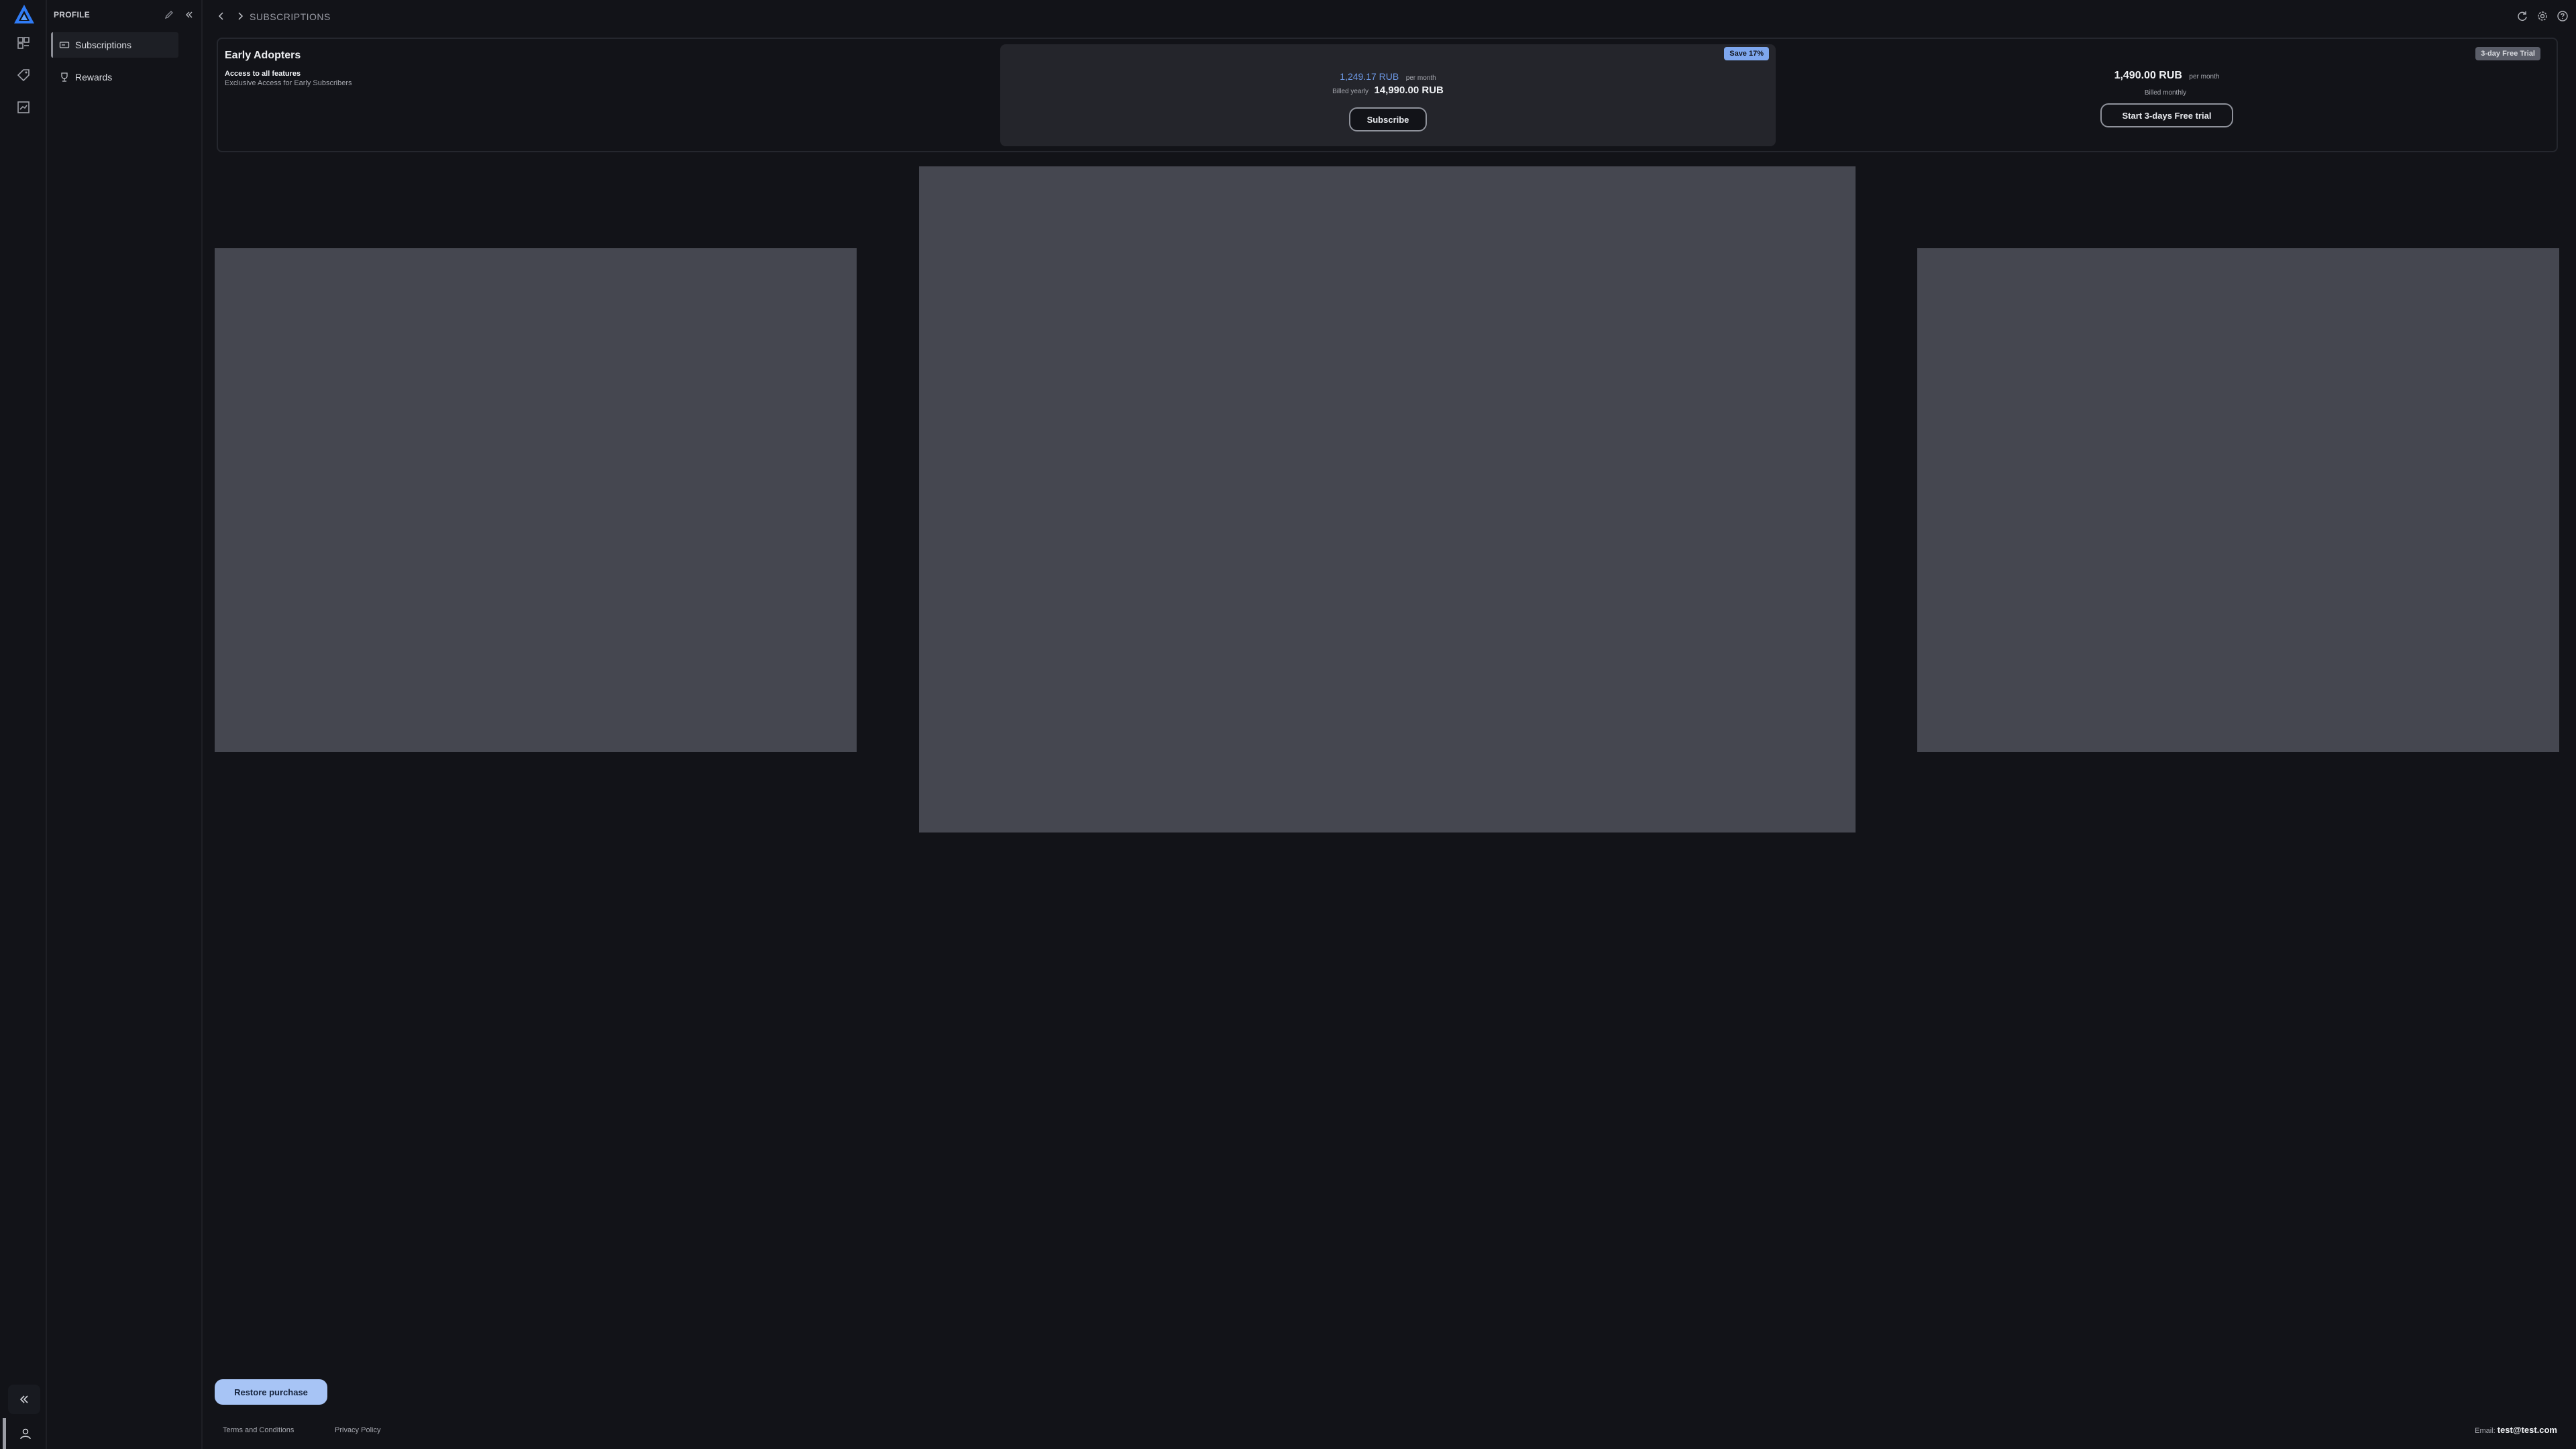 Image resolution: width=2576 pixels, height=1449 pixels. Describe the element at coordinates (221, 16) in the screenshot. I see `back-arrow-icon` at that location.